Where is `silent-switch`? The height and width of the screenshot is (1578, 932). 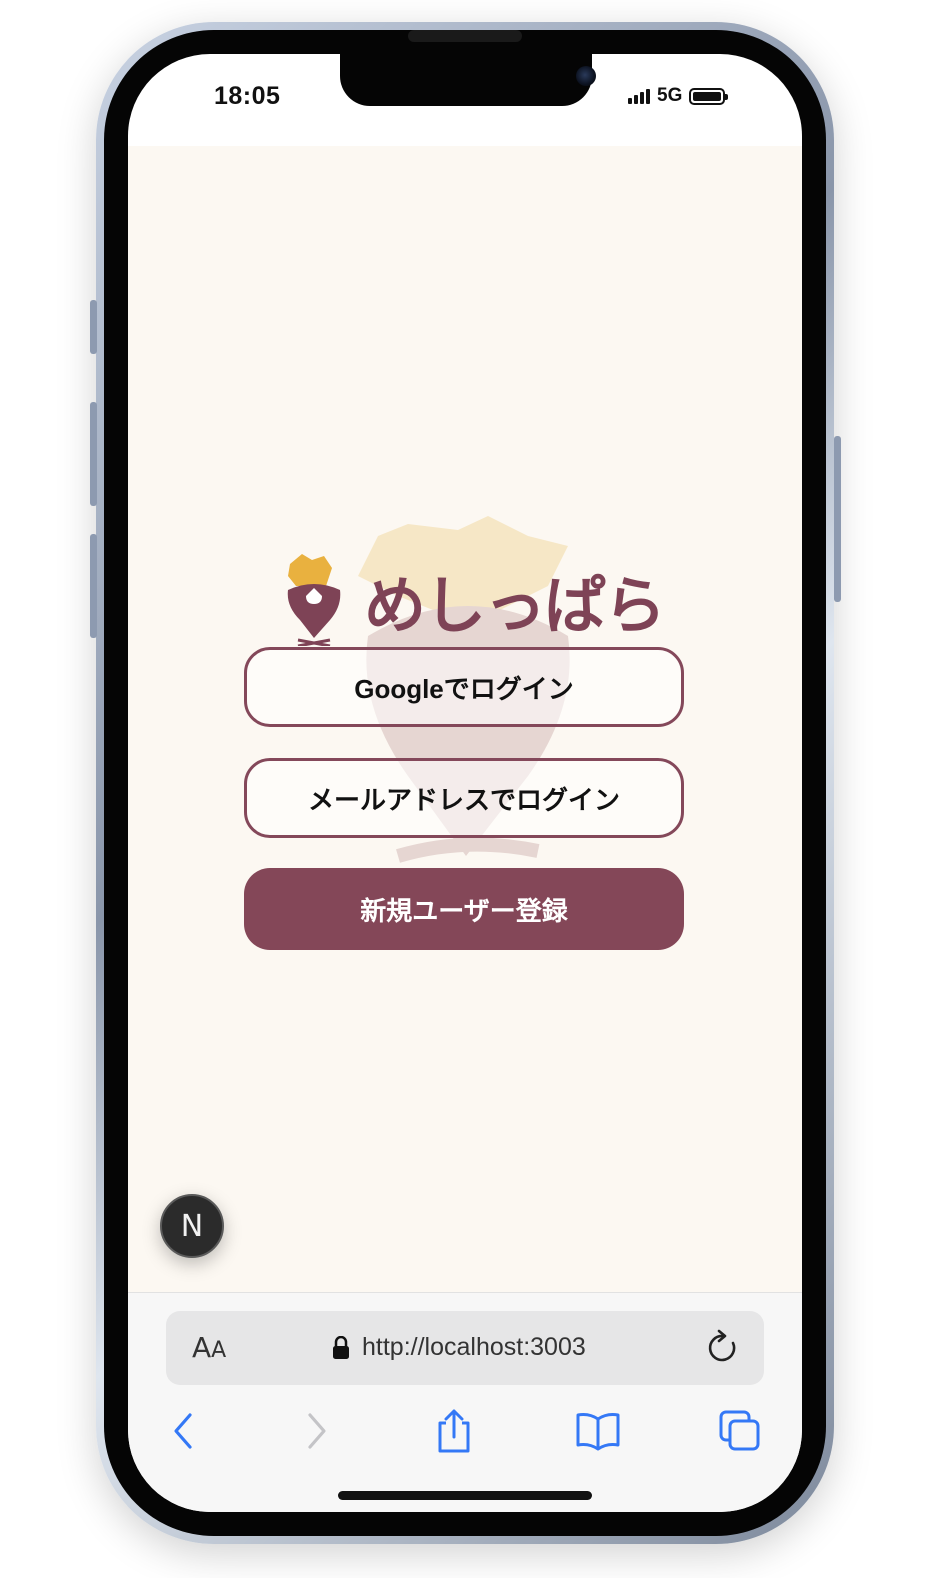
silent-switch is located at coordinates (93, 327).